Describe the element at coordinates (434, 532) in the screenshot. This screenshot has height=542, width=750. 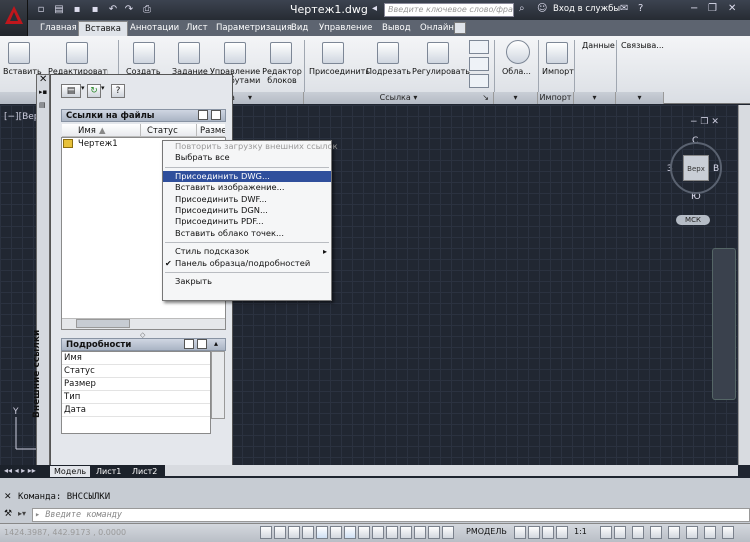
I see `quick-properties-icon` at that location.